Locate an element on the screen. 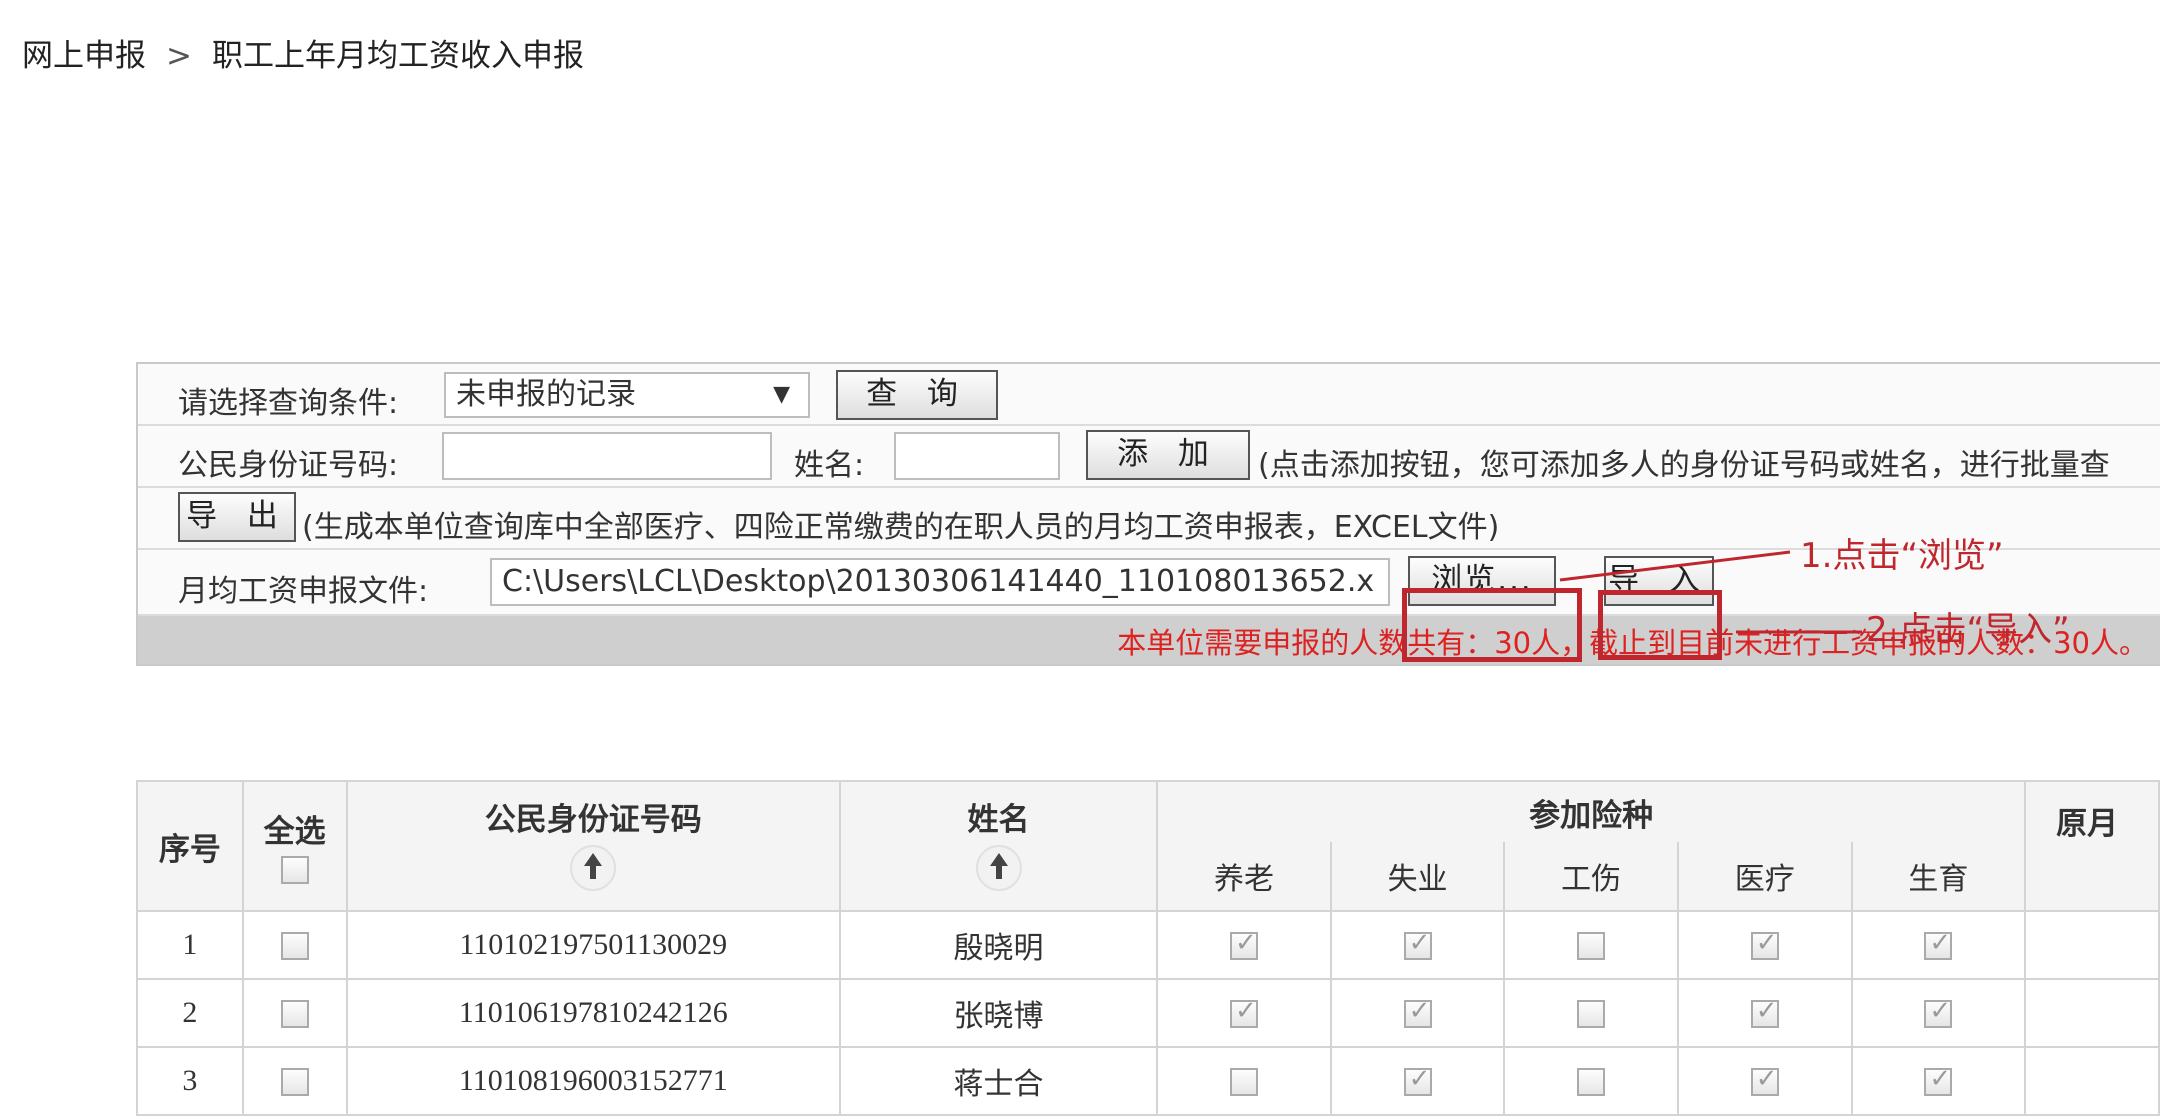 The image size is (2160, 1118). annotation-step1: 1.点击“浏览” is located at coordinates (1902, 556).